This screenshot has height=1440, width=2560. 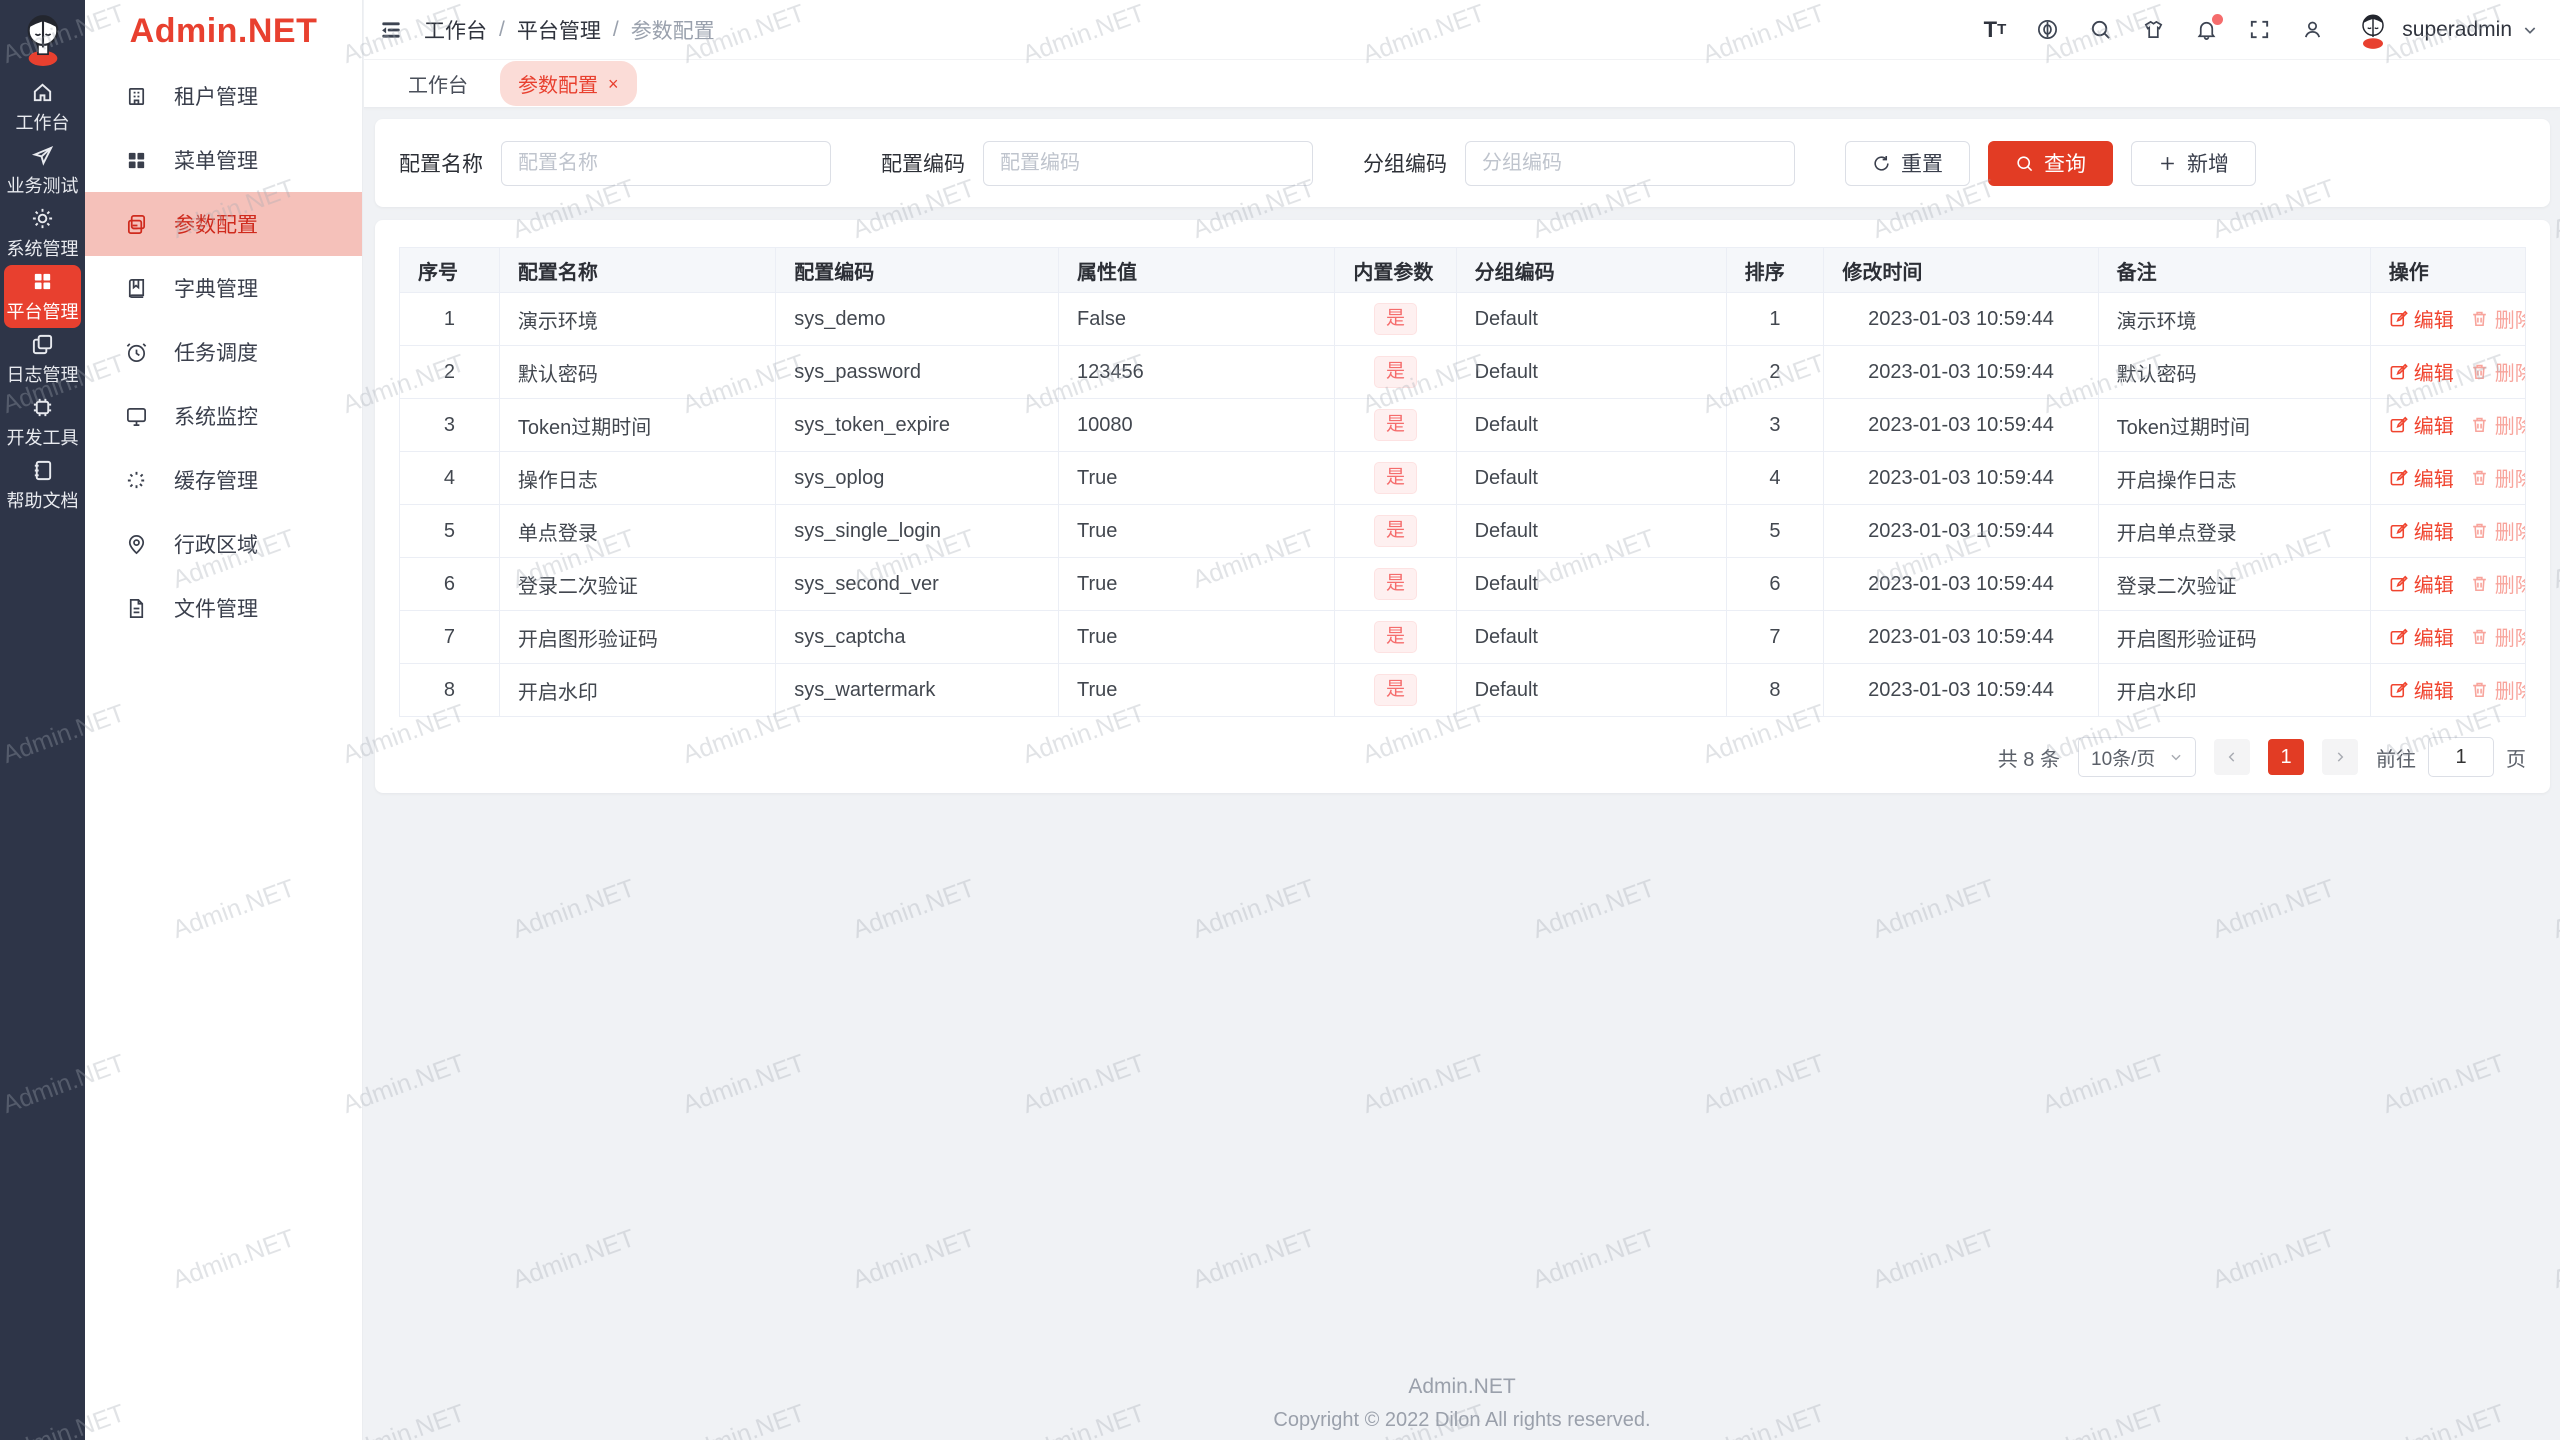 What do you see at coordinates (1591, 637) in the screenshot?
I see `cell-group-code: Default` at bounding box center [1591, 637].